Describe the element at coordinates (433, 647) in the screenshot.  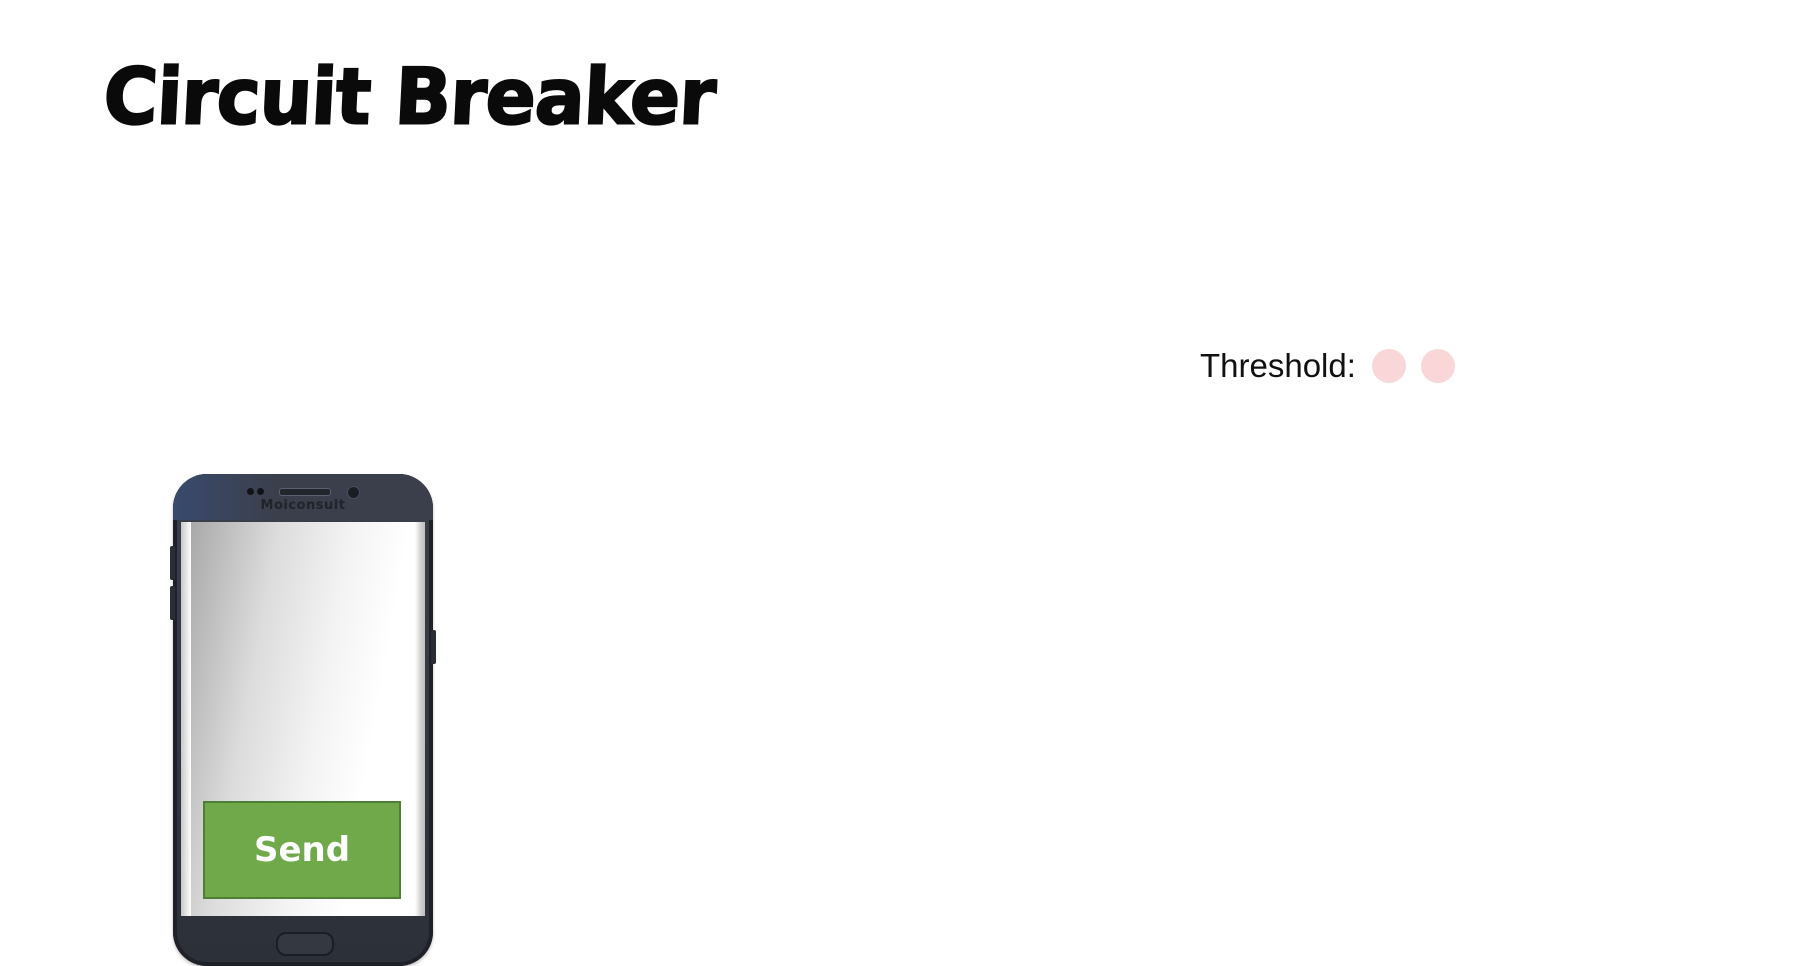
I see `phone-power-key` at that location.